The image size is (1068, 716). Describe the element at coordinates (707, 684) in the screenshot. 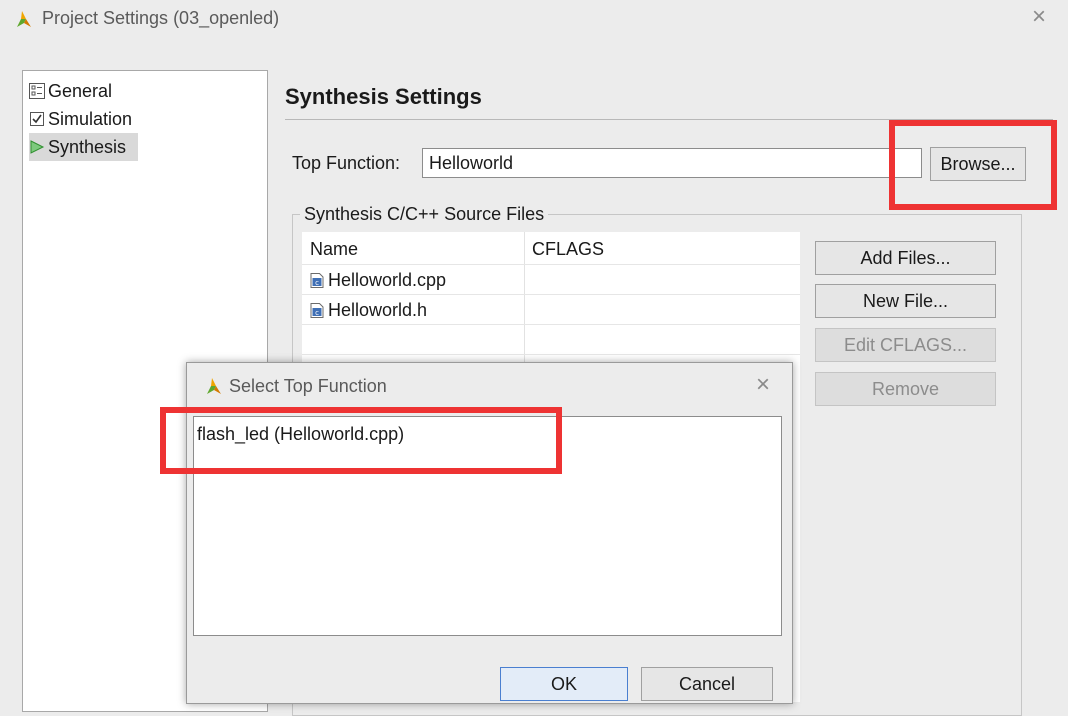

I see `cancel-button: Cancel` at that location.